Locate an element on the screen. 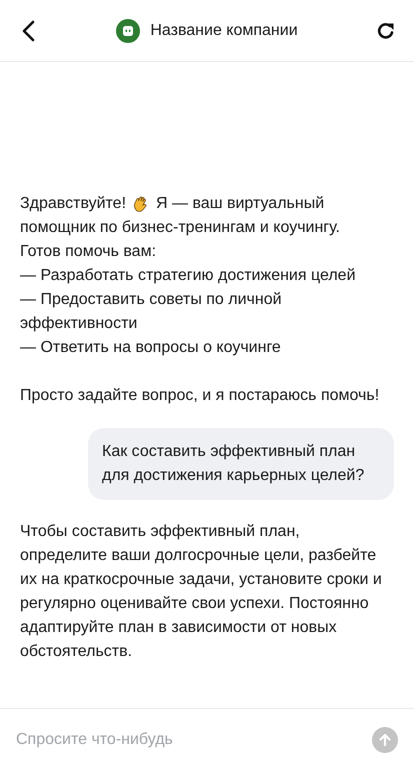 The height and width of the screenshot is (770, 414). bot-message-line: помощник по бизнес-тренингам и коучингу. is located at coordinates (180, 228).